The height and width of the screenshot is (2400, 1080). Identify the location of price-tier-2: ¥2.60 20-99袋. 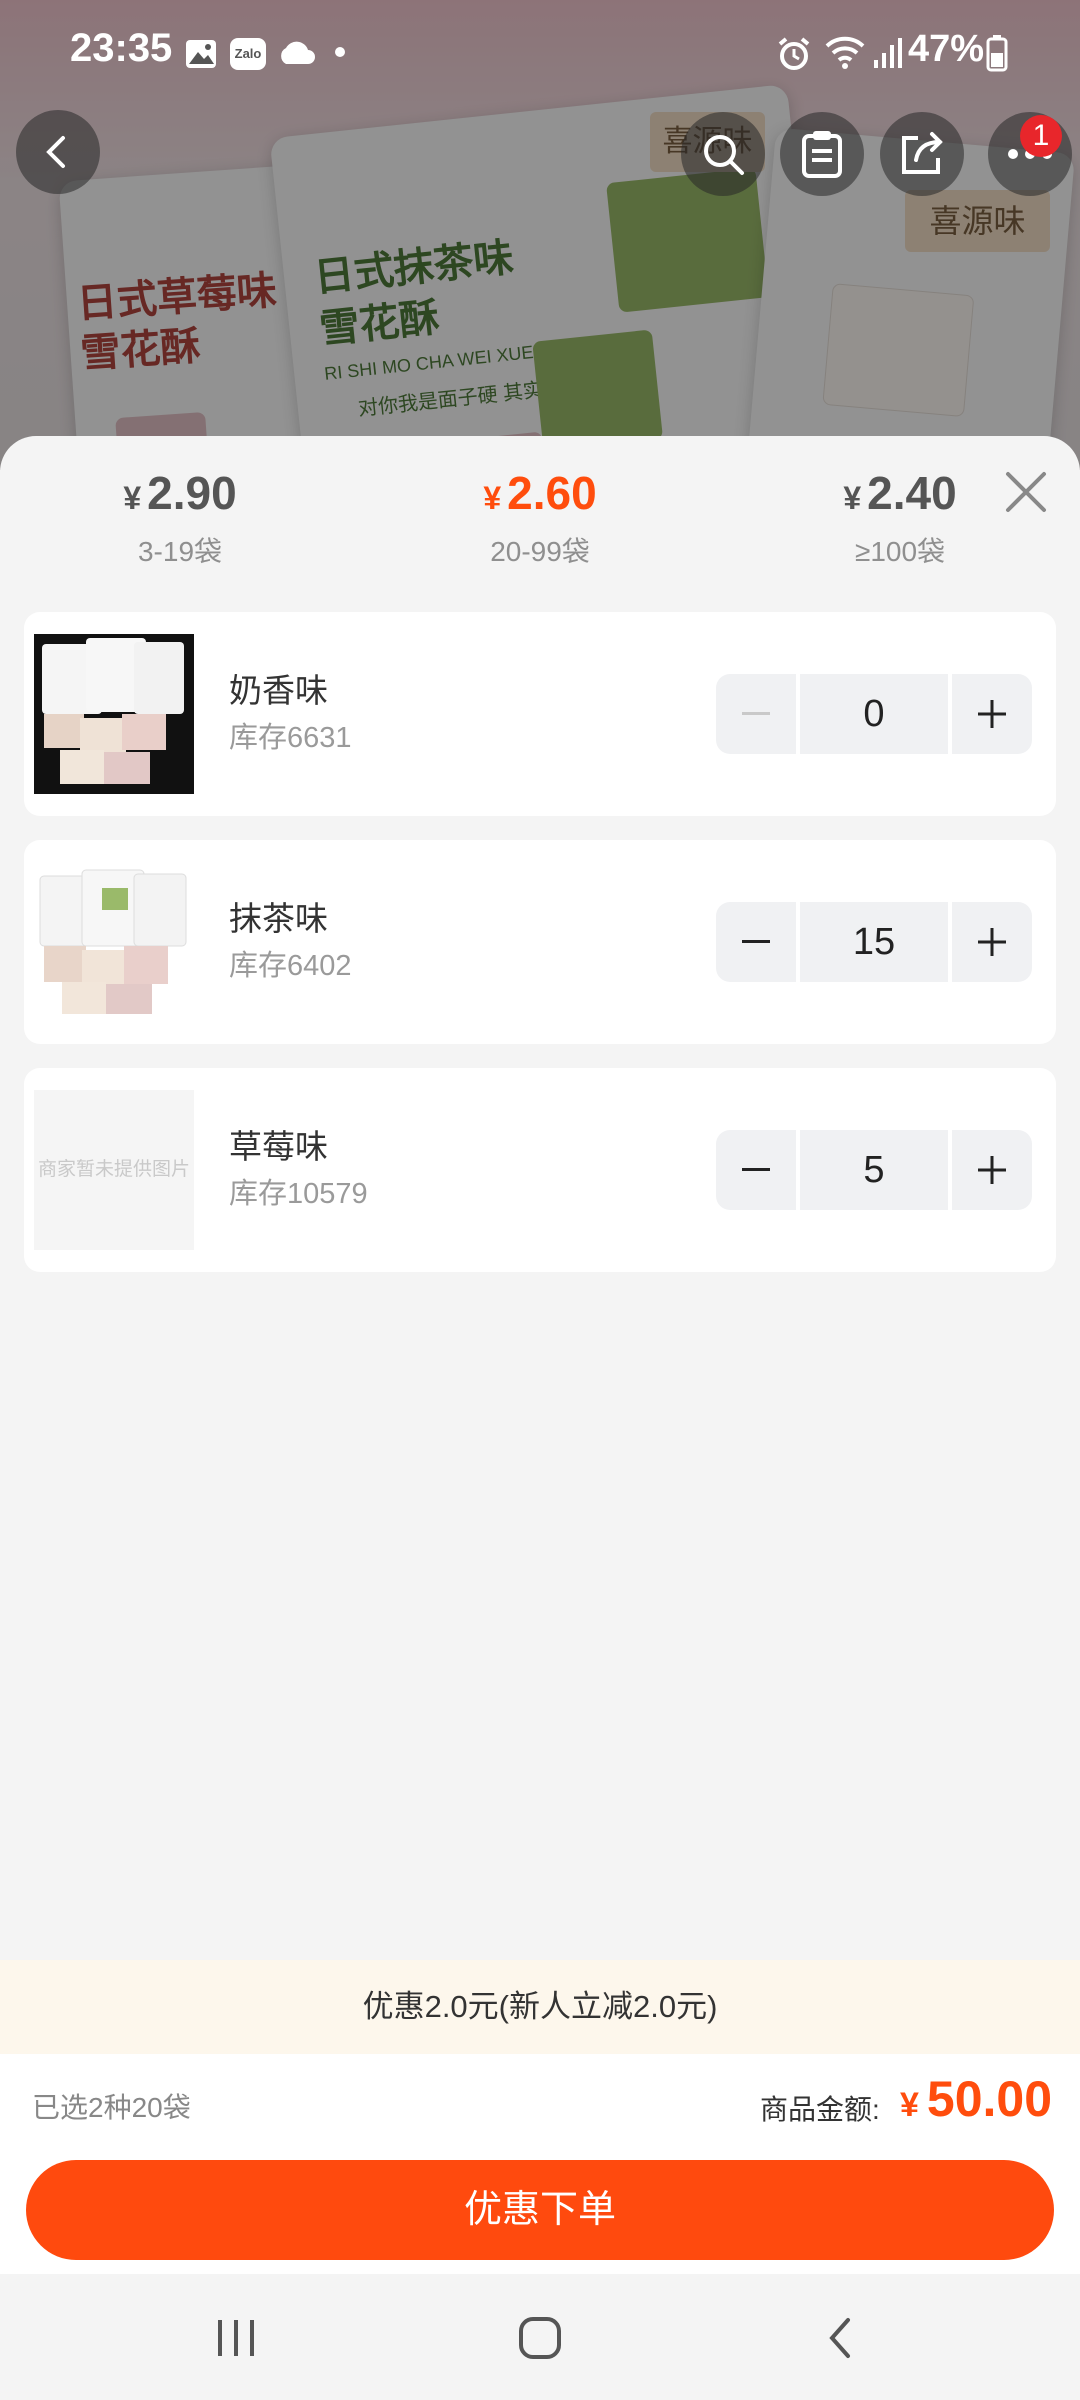
(540, 518).